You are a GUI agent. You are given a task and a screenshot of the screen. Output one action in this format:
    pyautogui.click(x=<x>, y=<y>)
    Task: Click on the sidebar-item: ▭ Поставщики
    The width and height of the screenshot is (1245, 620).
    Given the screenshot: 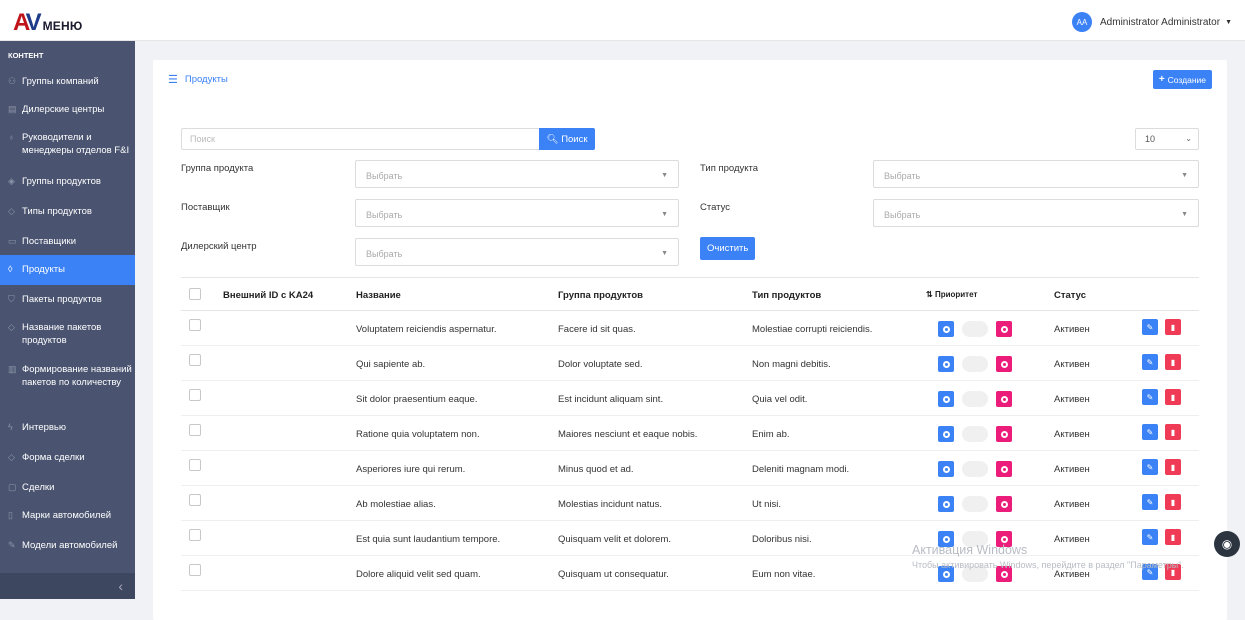 What is the action you would take?
    pyautogui.click(x=67, y=241)
    